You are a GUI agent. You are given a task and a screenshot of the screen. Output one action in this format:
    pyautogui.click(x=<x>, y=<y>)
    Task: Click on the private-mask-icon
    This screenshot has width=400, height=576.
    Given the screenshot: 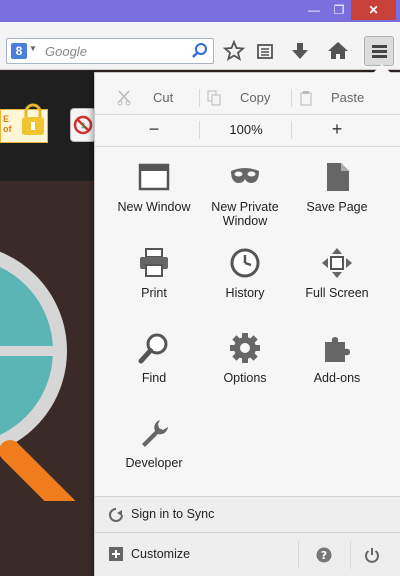 What is the action you would take?
    pyautogui.click(x=245, y=175)
    